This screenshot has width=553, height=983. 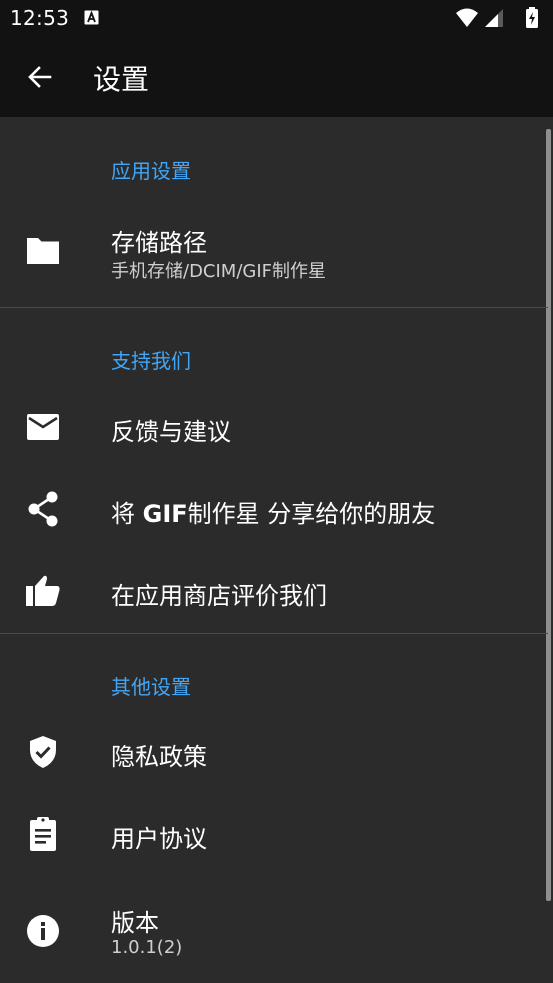 I want to click on pref-feedback-title: 反馈与建议, so click(x=171, y=432).